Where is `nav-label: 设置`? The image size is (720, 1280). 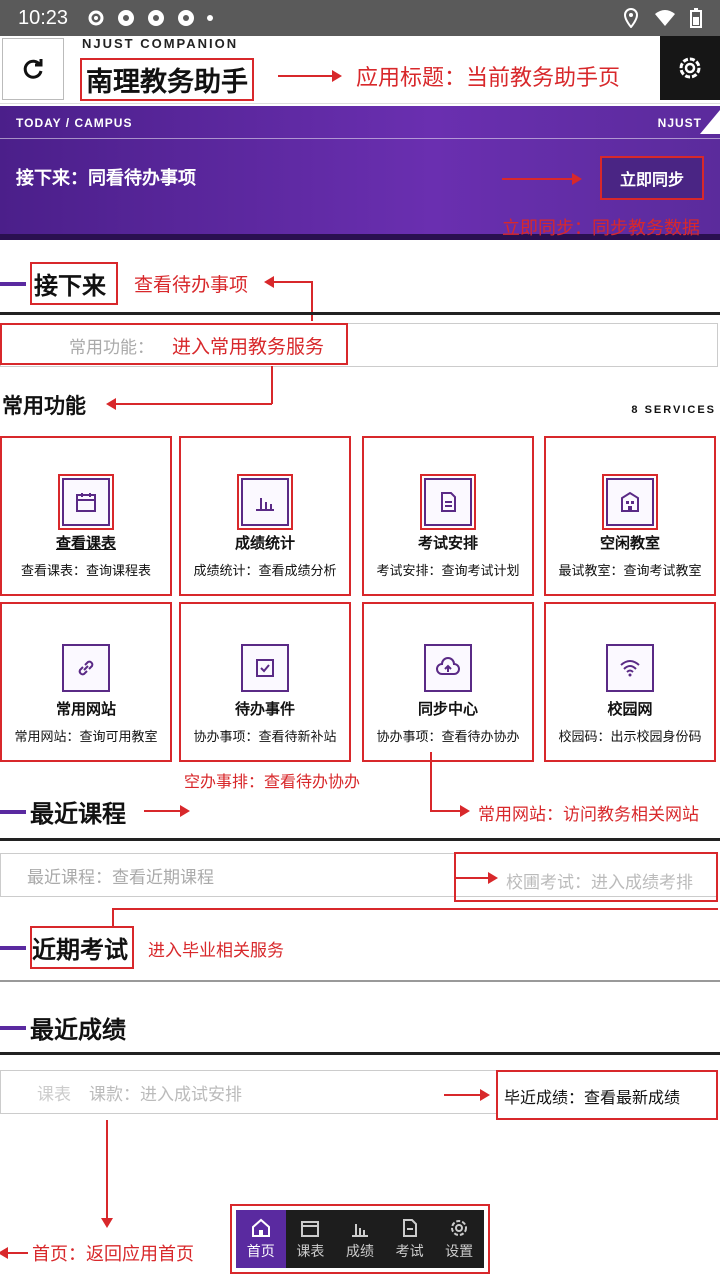 nav-label: 设置 is located at coordinates (459, 1251).